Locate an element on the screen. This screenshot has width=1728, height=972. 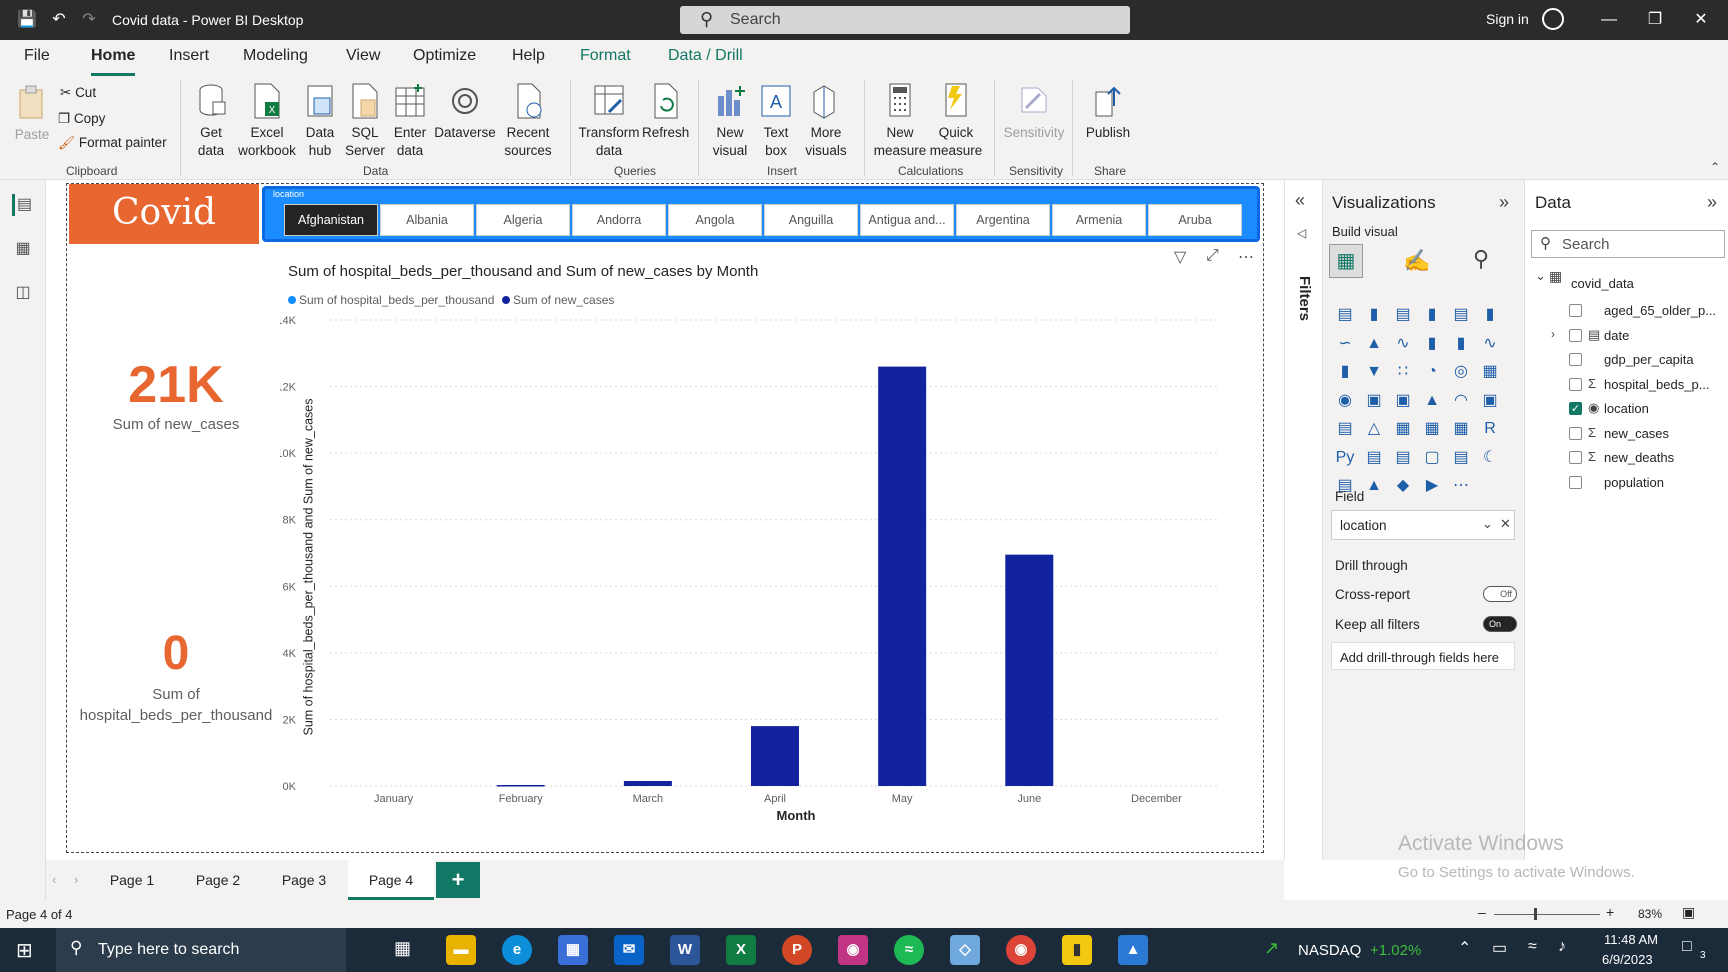
slicer-item: Argentina is located at coordinates (1003, 220).